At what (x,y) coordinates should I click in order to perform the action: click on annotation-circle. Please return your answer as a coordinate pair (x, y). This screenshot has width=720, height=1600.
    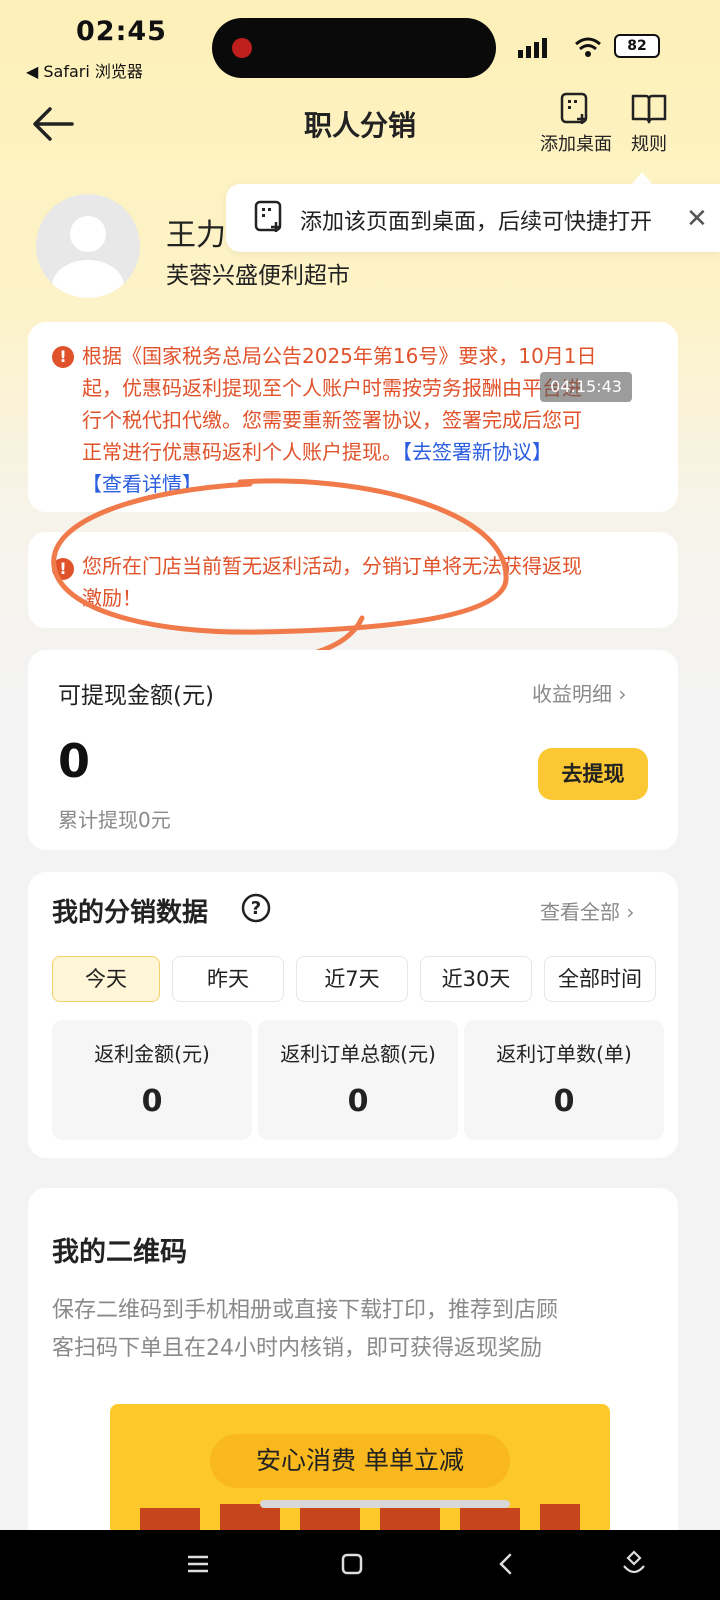
    Looking at the image, I should click on (280, 570).